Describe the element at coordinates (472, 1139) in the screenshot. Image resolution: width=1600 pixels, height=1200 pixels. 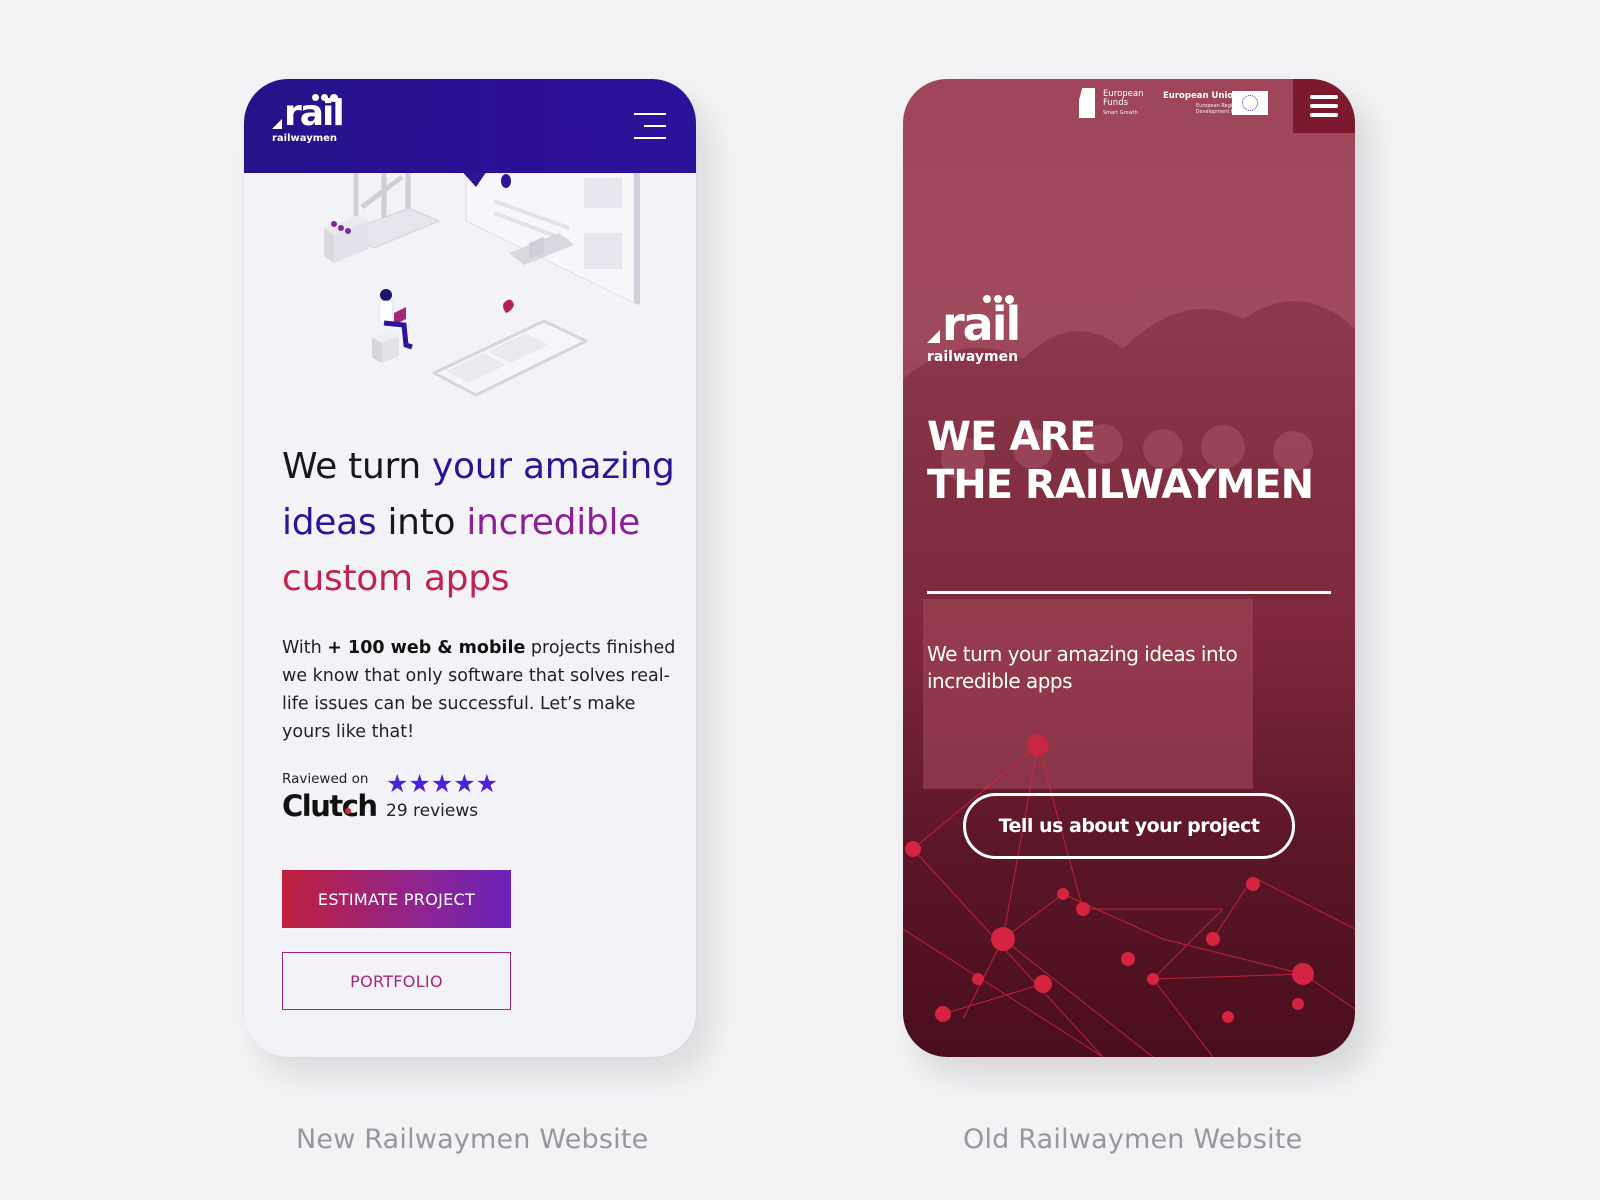
I see `caption-new-website: New Railwaymen Website` at that location.